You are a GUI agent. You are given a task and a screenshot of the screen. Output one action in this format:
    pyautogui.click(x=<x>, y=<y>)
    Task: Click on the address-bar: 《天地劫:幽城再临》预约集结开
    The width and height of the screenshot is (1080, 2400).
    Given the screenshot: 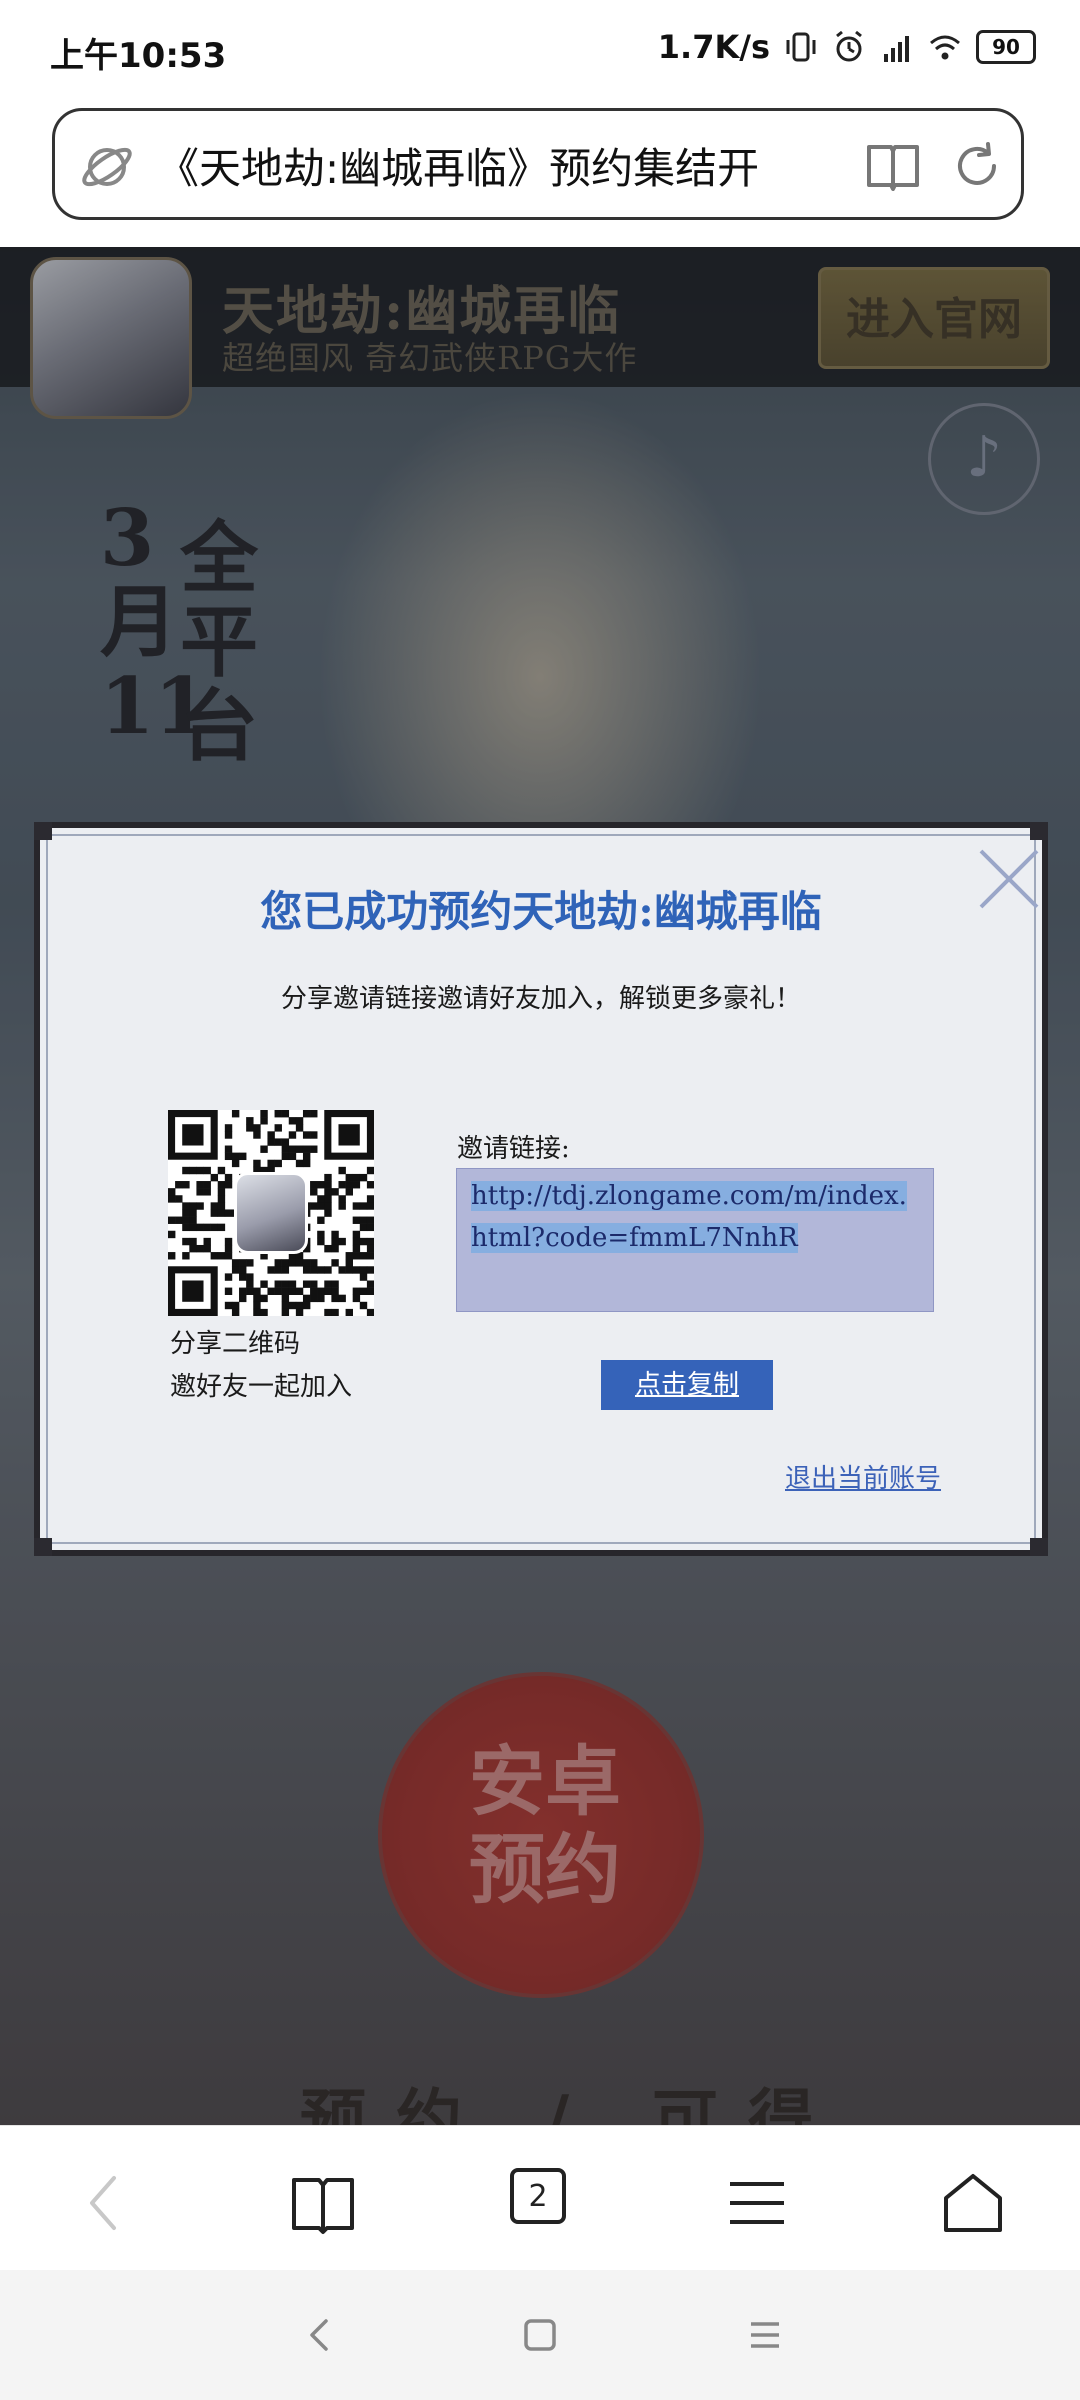 What is the action you would take?
    pyautogui.click(x=538, y=164)
    